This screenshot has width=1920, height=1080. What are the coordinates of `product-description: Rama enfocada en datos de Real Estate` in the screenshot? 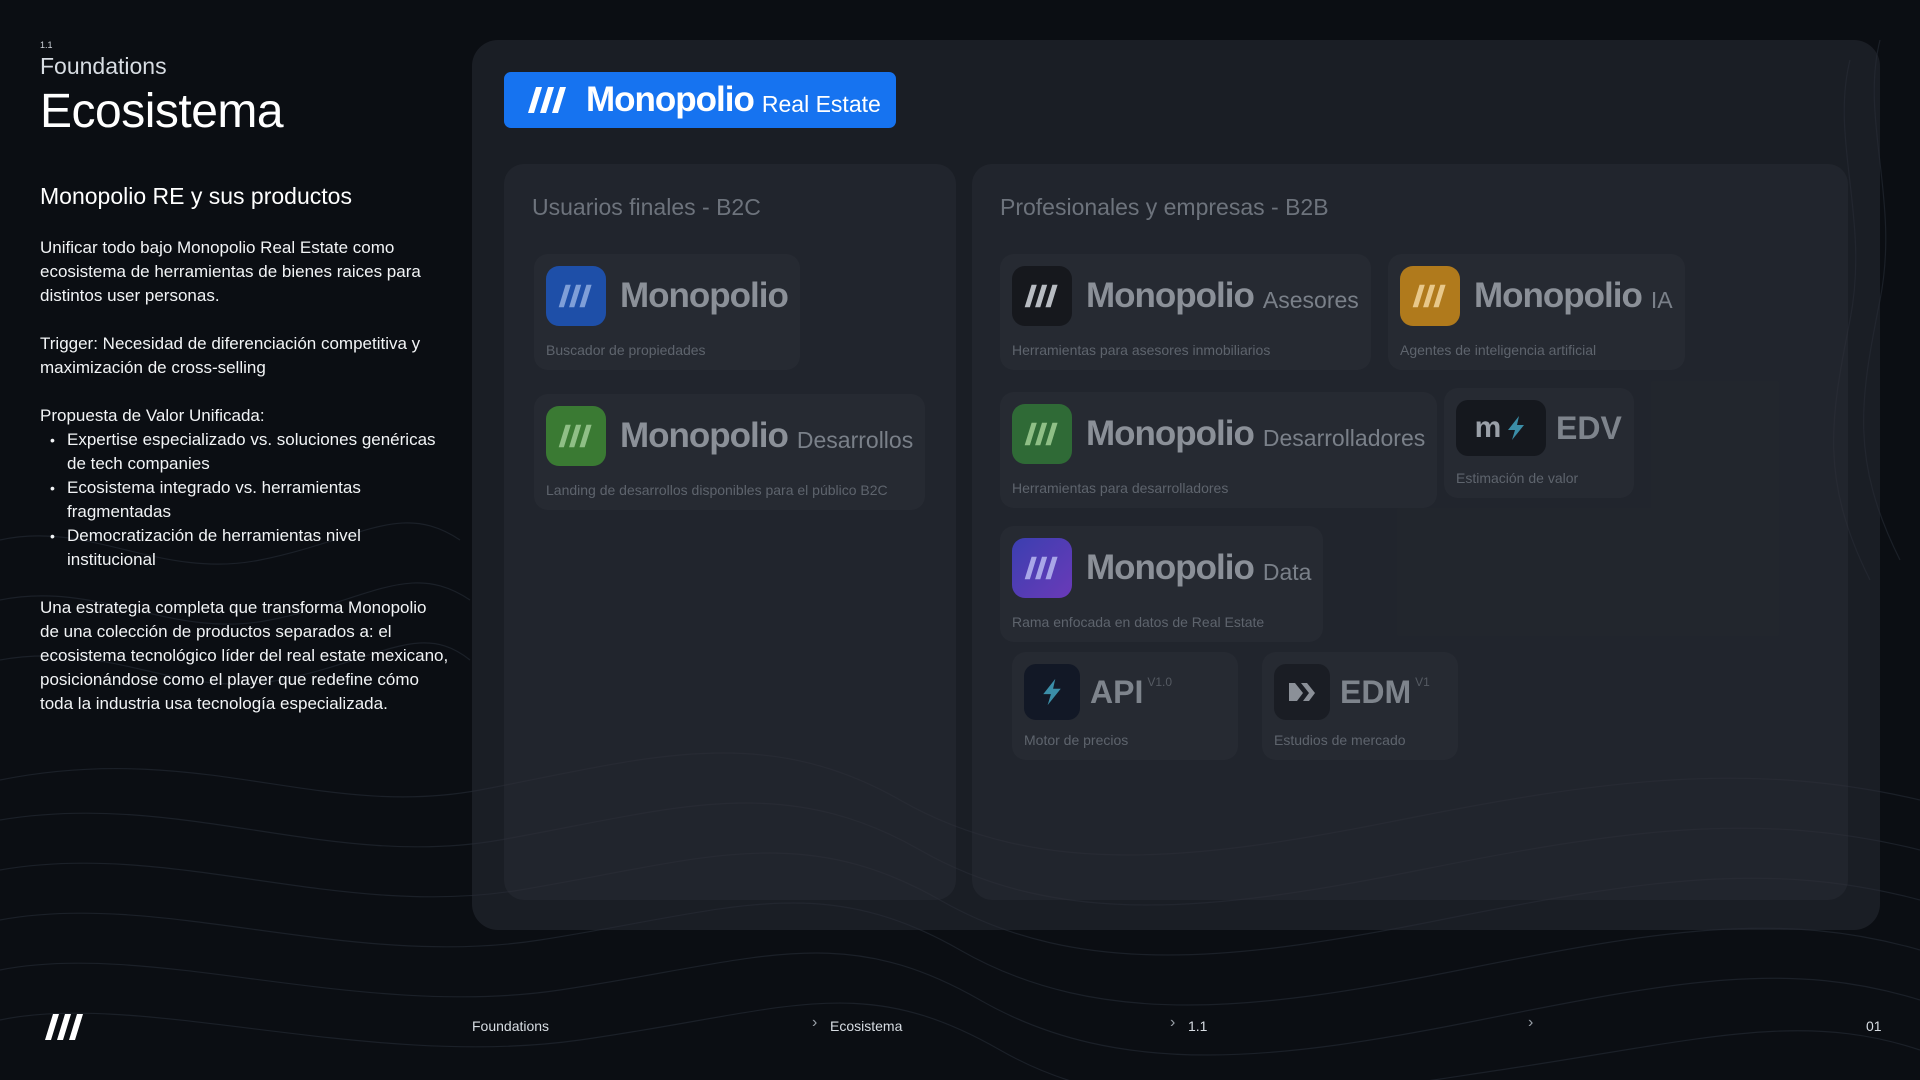 It's located at (1138, 622).